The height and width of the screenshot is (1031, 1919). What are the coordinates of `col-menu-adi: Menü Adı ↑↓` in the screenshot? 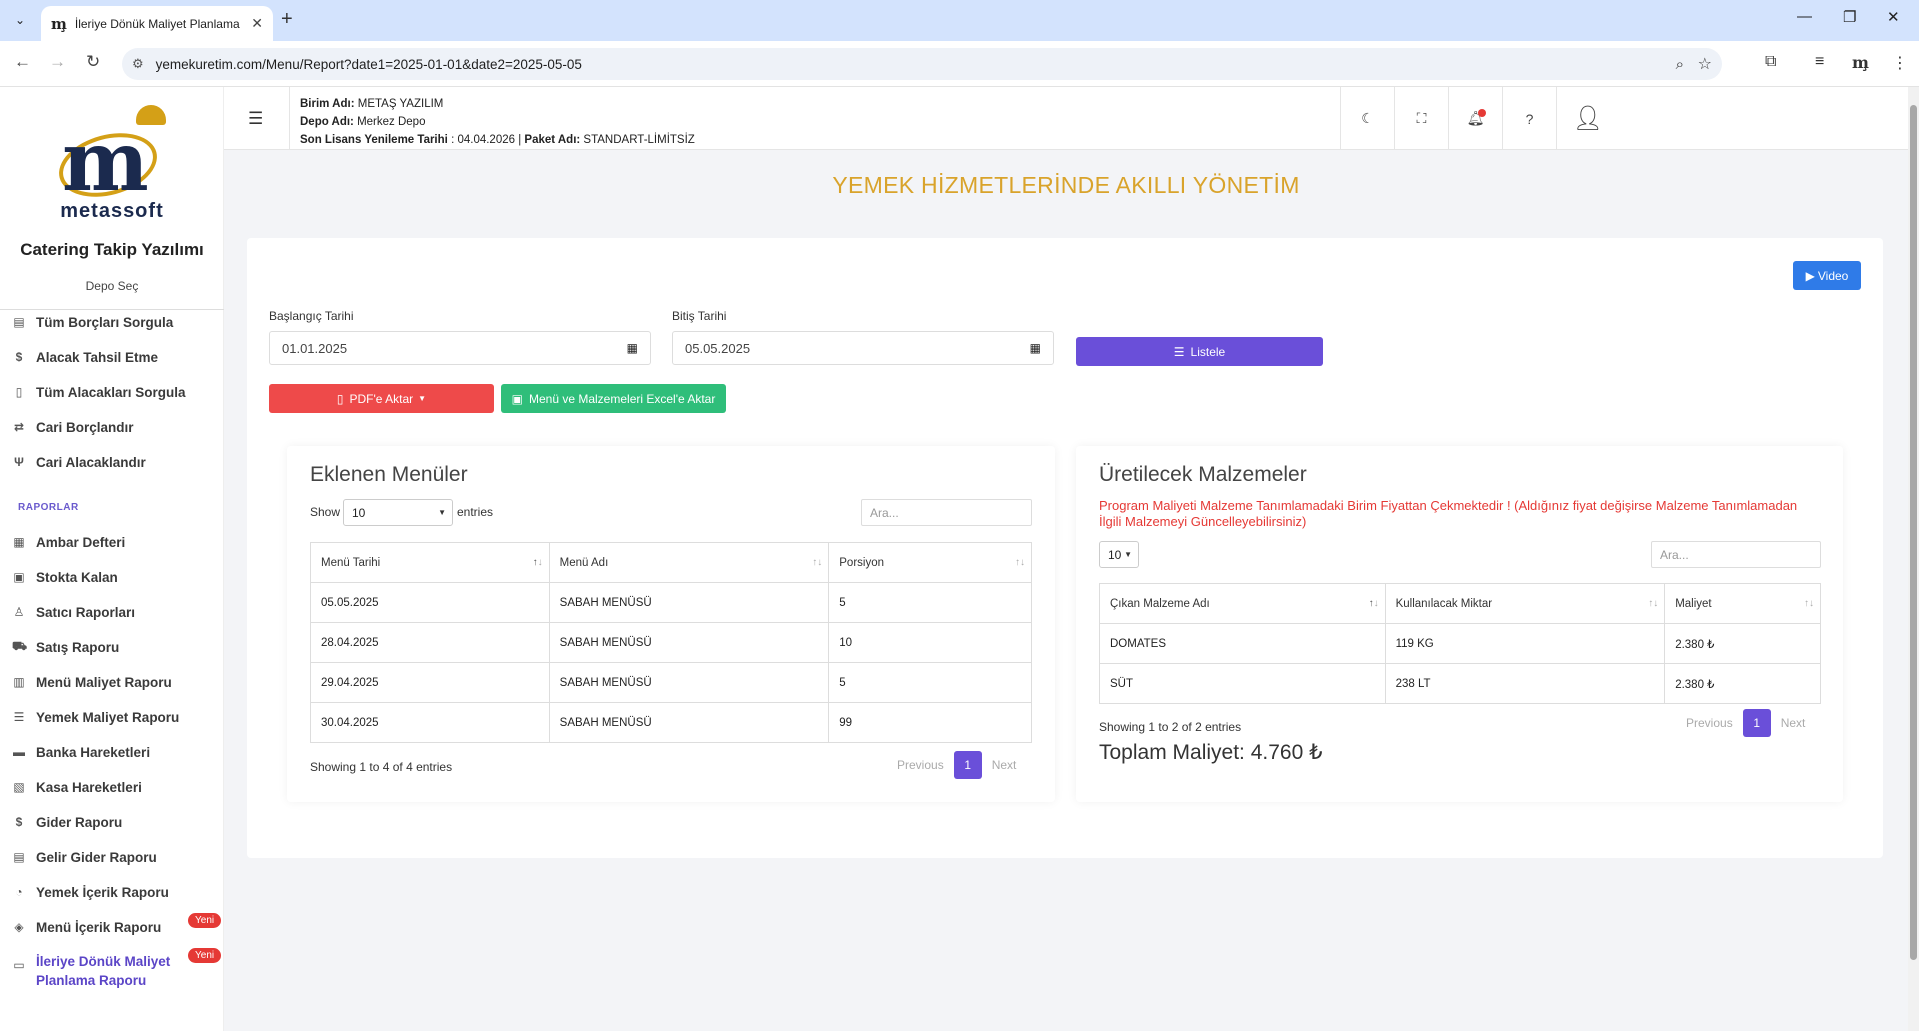 It's located at (689, 562).